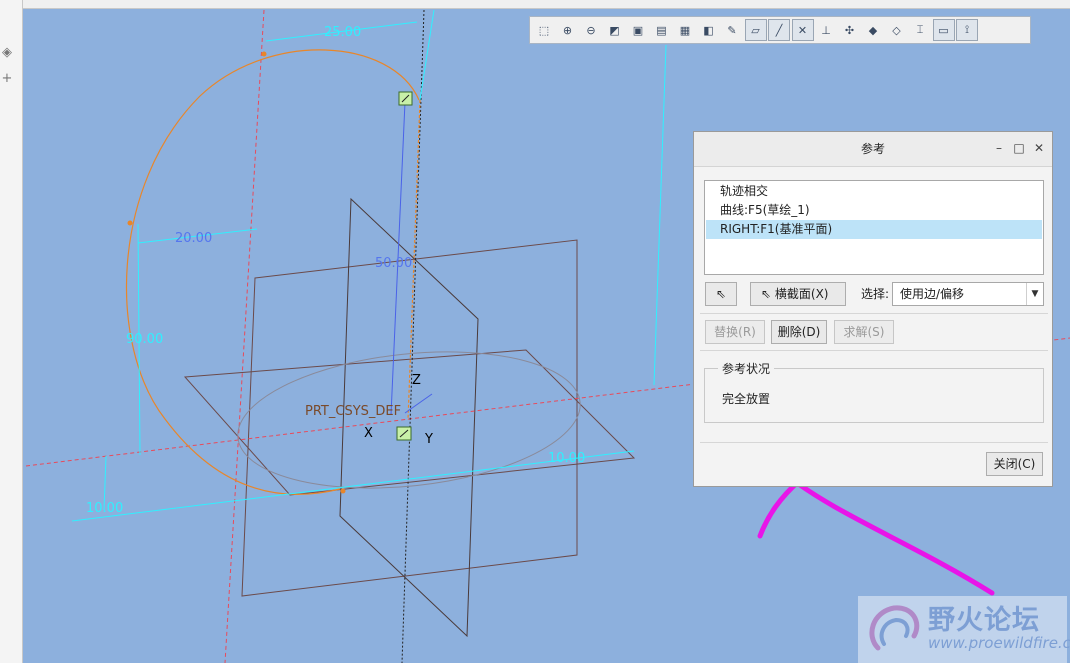  I want to click on close-icon: ✕, so click(1039, 148).